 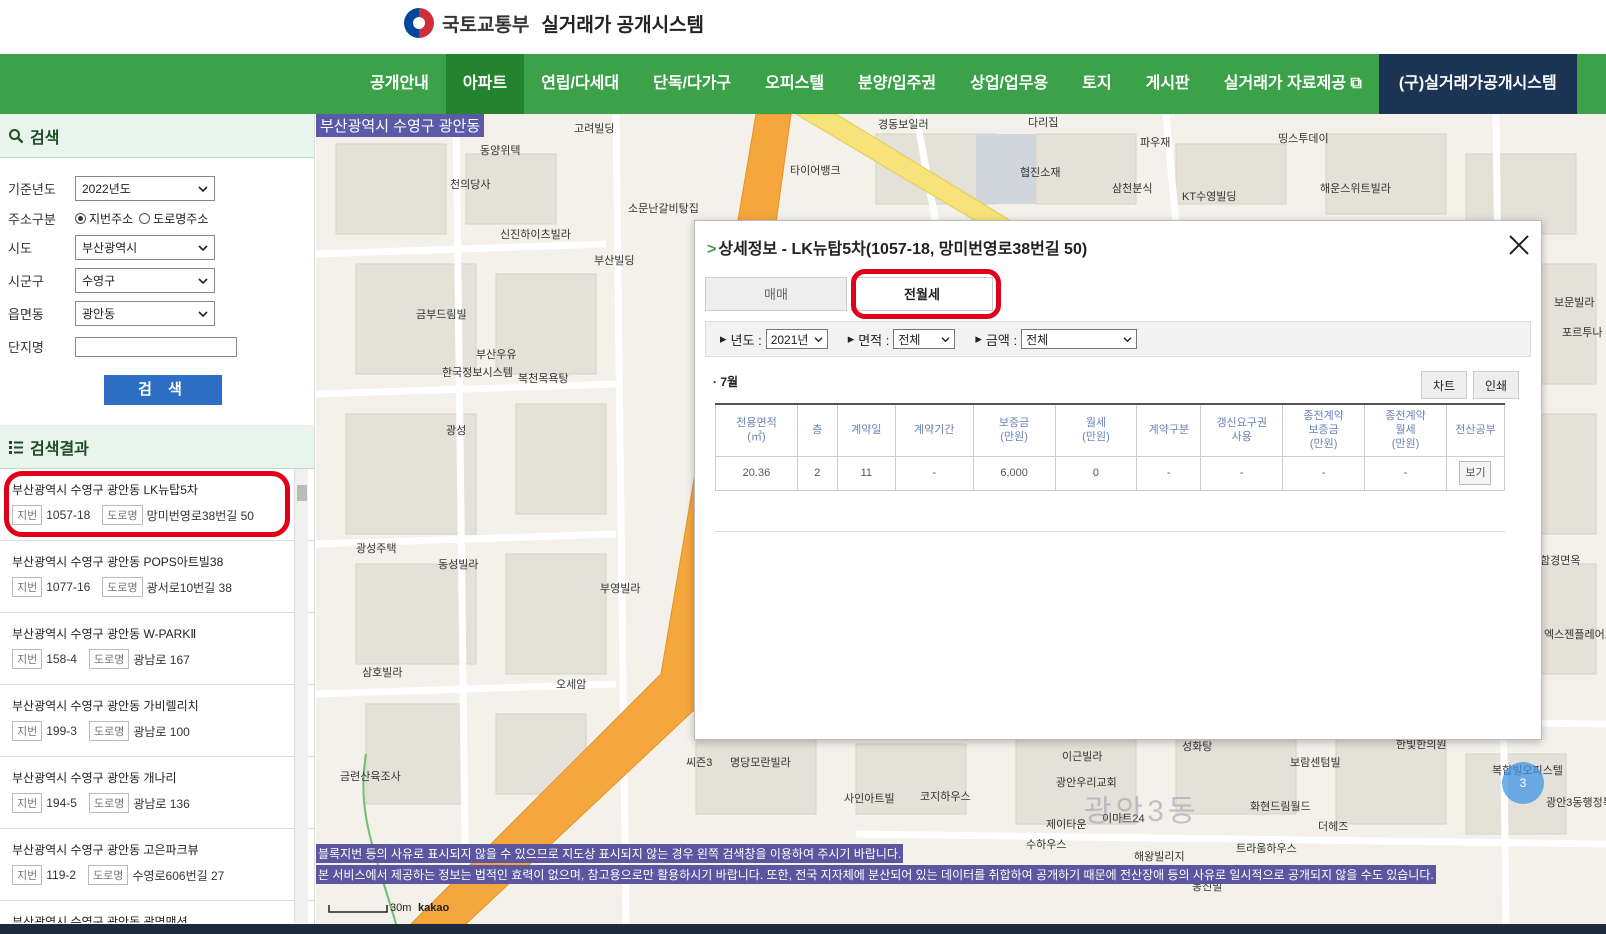 What do you see at coordinates (803, 27) in the screenshot?
I see `site-header: 국토교통부 실거래가 공개시스템` at bounding box center [803, 27].